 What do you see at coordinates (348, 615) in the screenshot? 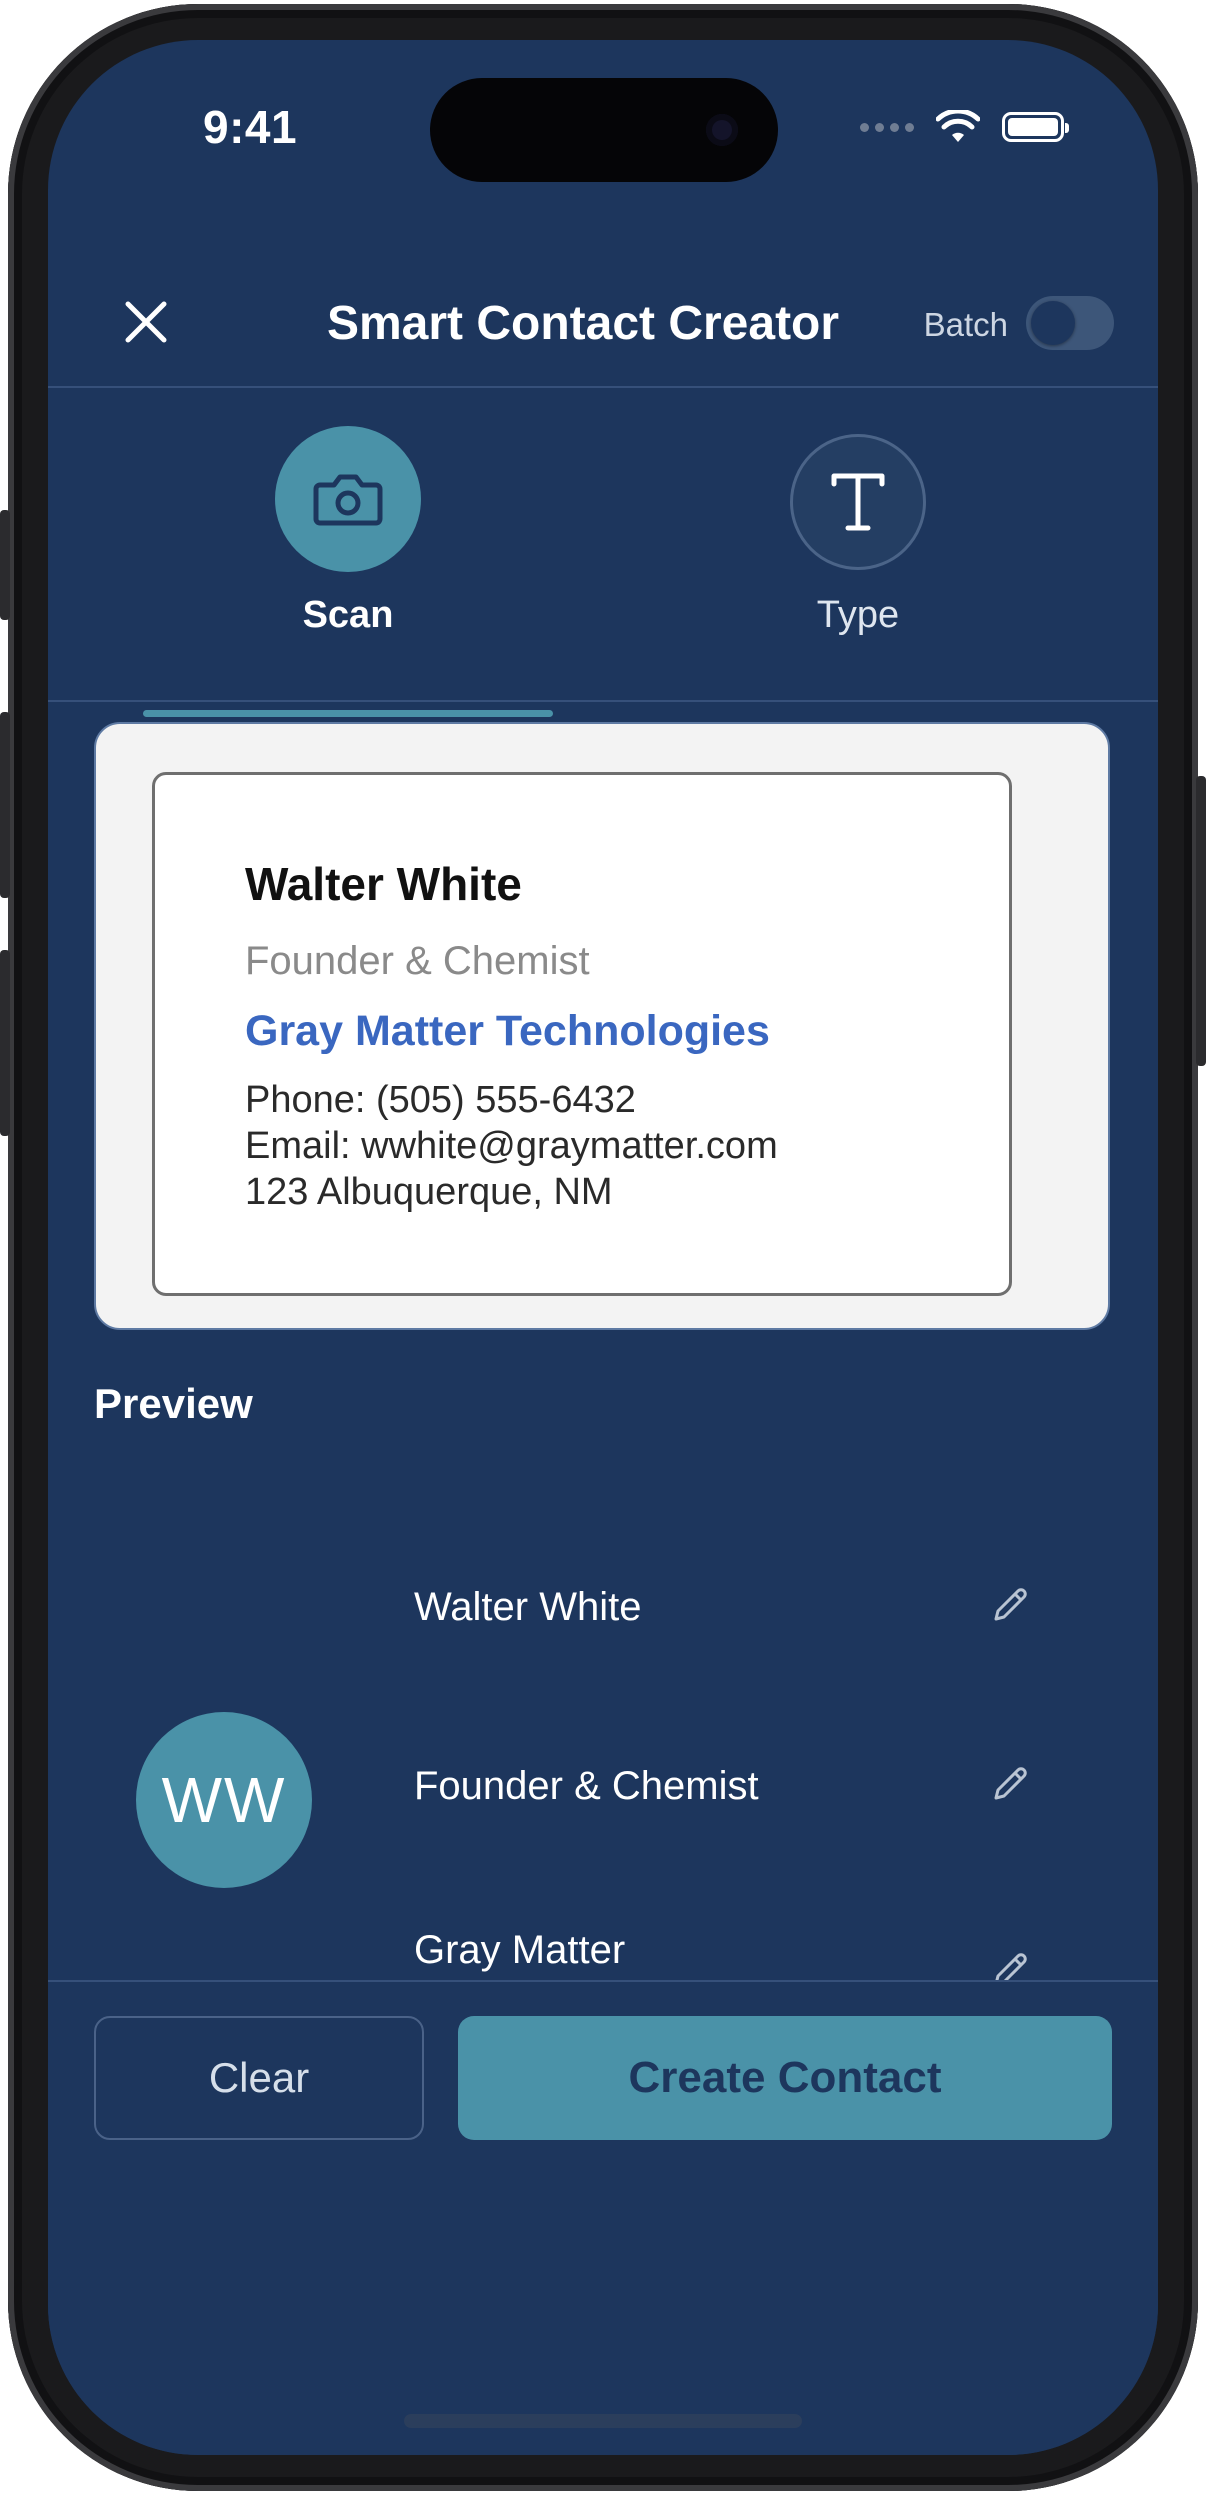
I see `tab-scan-label: Scan` at bounding box center [348, 615].